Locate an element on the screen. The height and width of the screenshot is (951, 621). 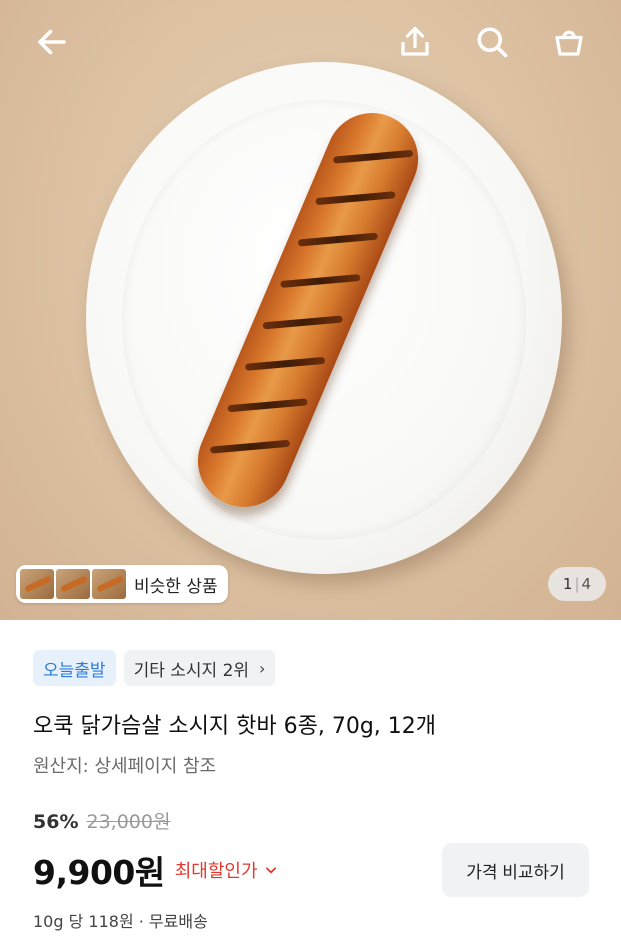
compare-price-button: 가격 비교하기 is located at coordinates (515, 870).